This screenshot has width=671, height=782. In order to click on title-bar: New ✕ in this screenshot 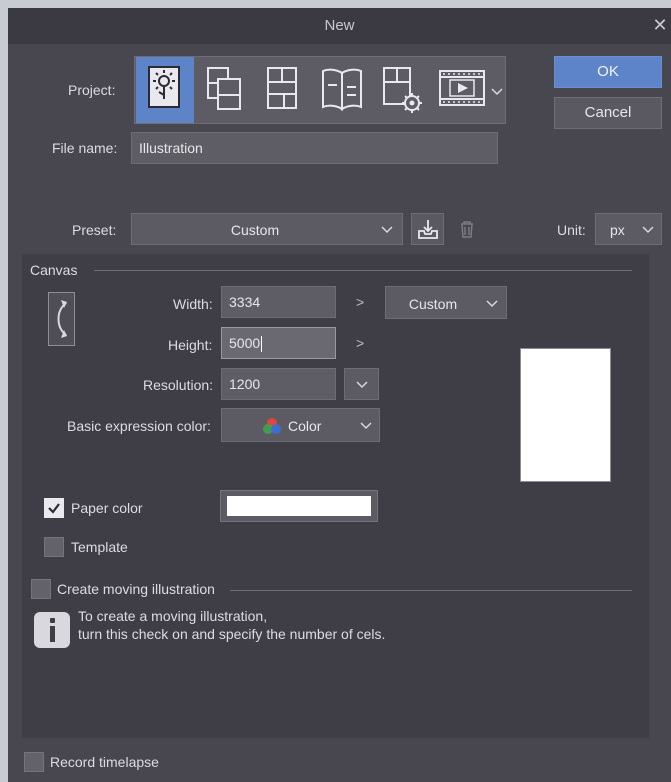, I will do `click(339, 26)`.